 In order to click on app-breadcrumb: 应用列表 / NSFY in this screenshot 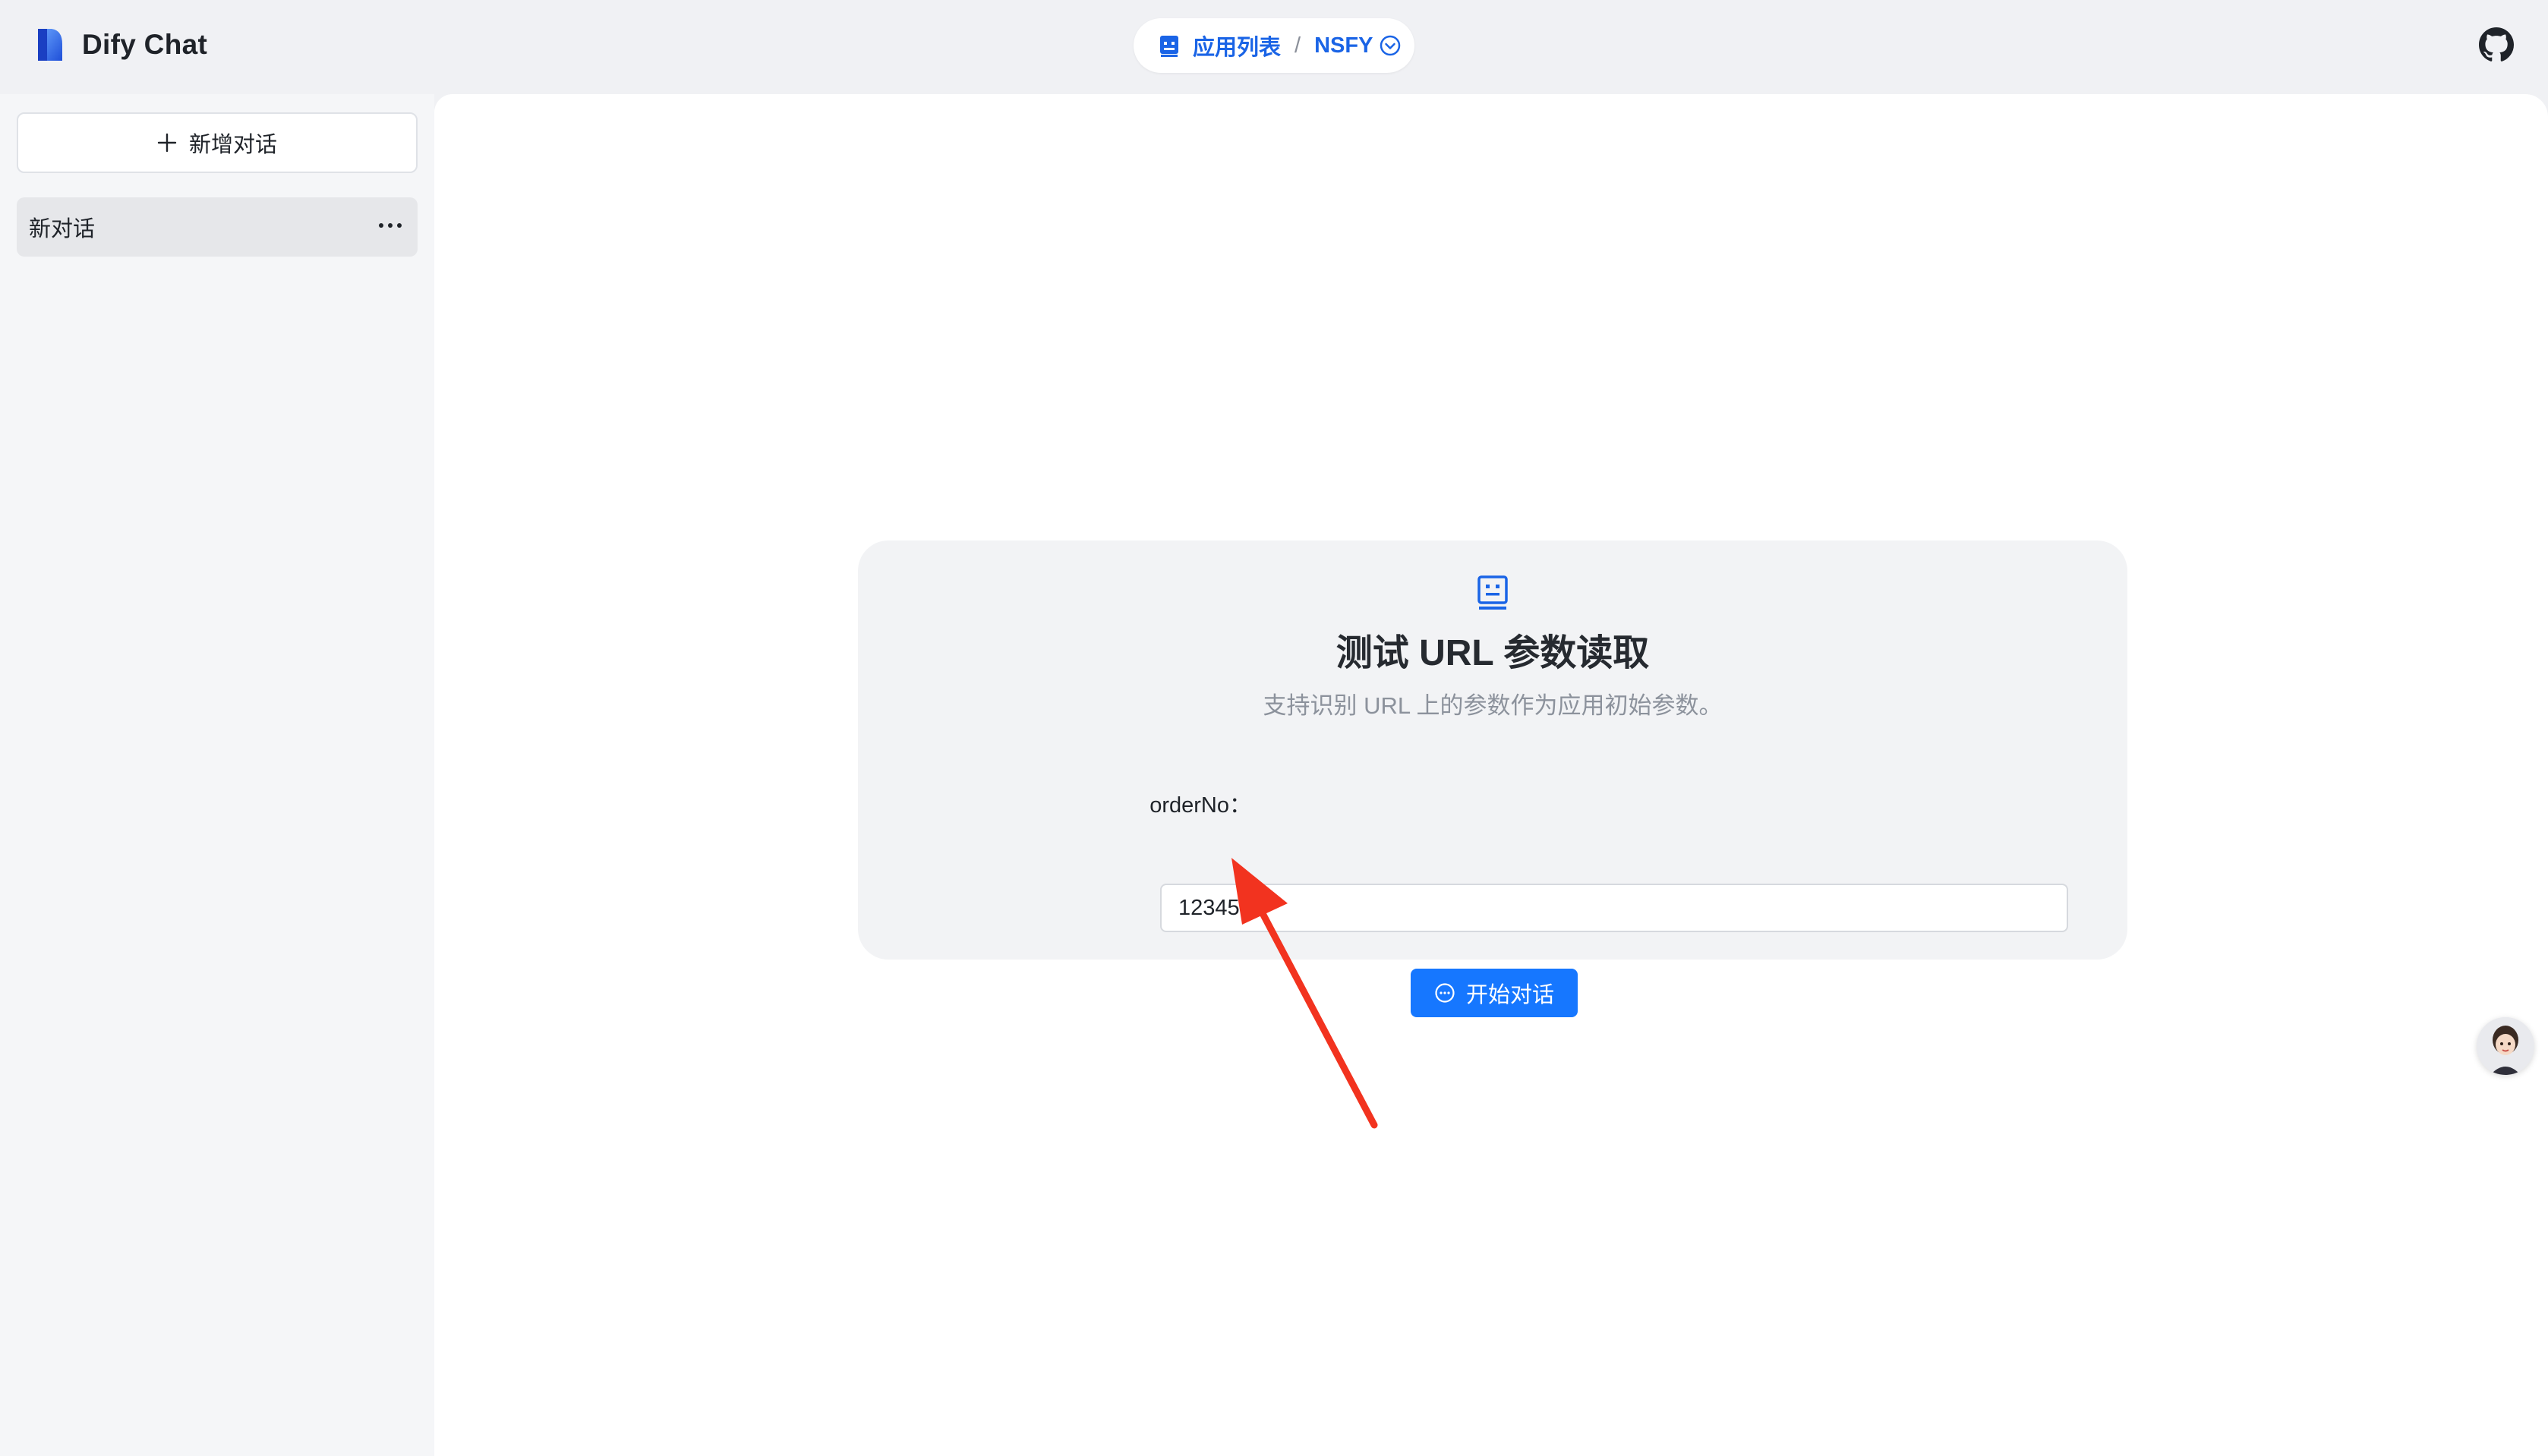, I will do `click(1274, 45)`.